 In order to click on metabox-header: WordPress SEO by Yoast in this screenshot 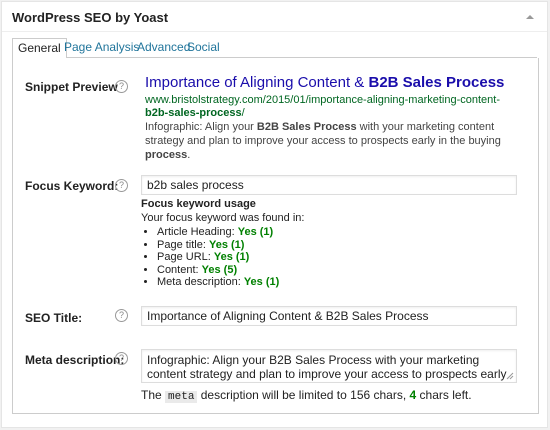, I will do `click(274, 17)`.